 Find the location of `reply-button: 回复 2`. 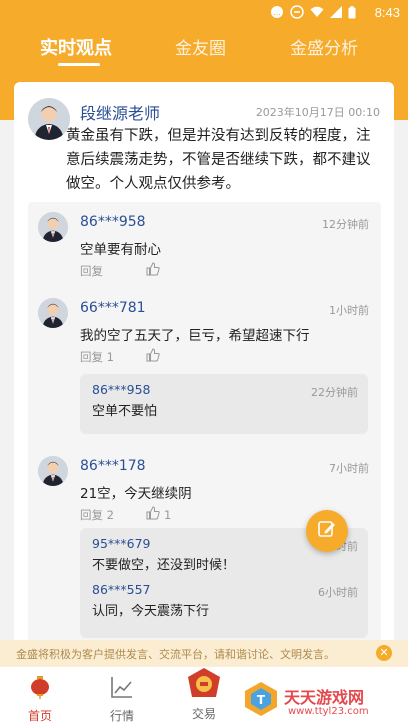

reply-button: 回复 2 is located at coordinates (113, 515).